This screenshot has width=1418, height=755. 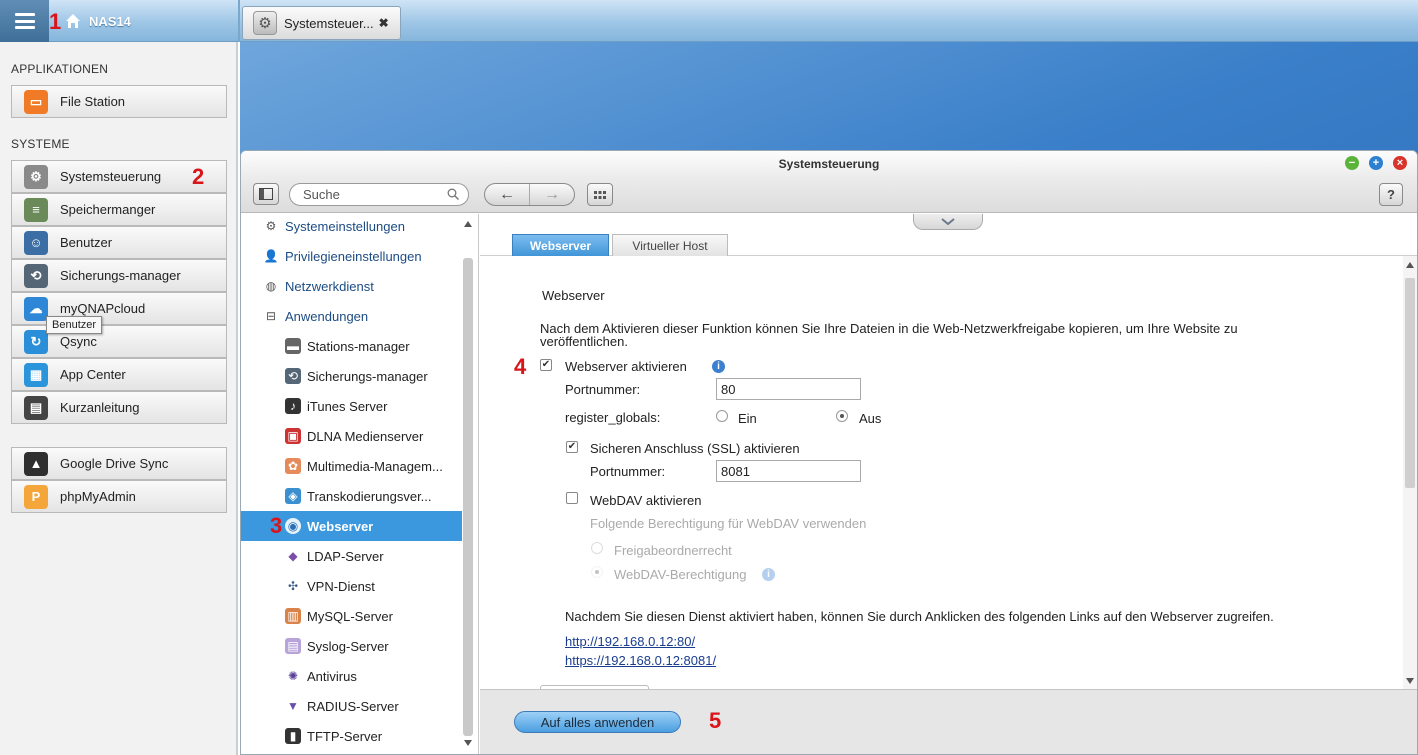 What do you see at coordinates (670, 245) in the screenshot?
I see `tab-virtueller-host: Virtueller Host` at bounding box center [670, 245].